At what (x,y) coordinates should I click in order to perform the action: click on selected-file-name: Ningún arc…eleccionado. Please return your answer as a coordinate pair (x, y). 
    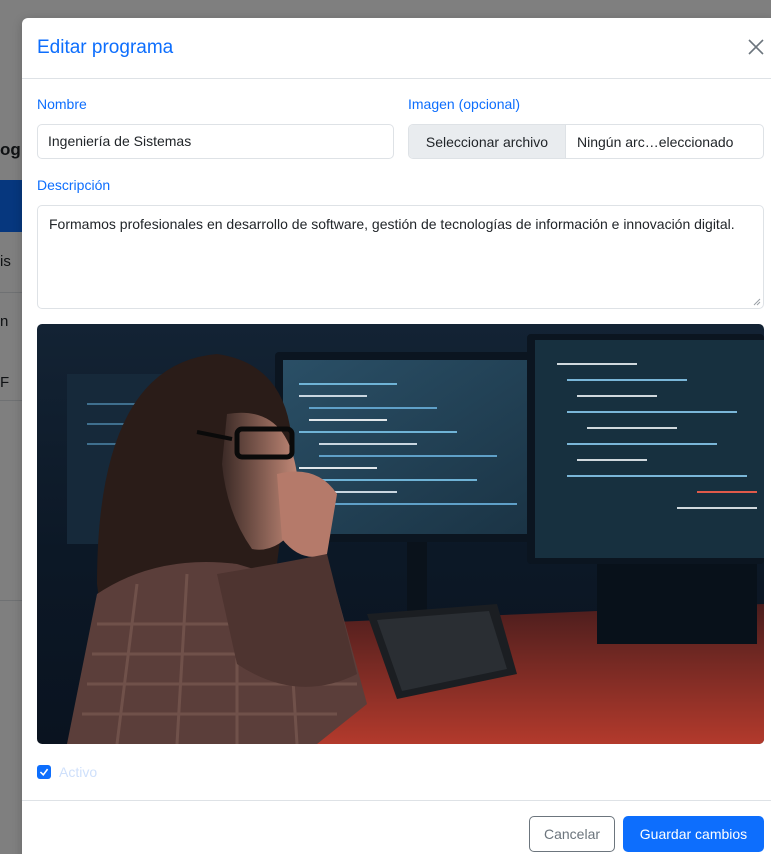
    Looking at the image, I should click on (655, 141).